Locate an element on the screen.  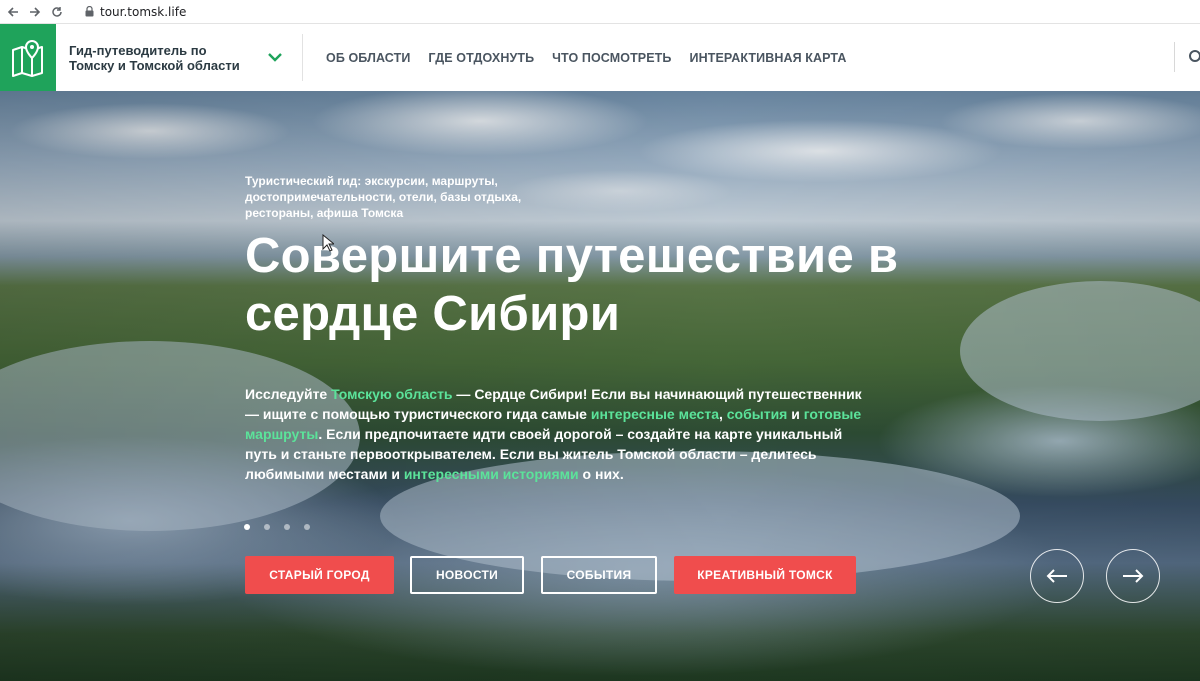
search-icon is located at coordinates (1193, 58).